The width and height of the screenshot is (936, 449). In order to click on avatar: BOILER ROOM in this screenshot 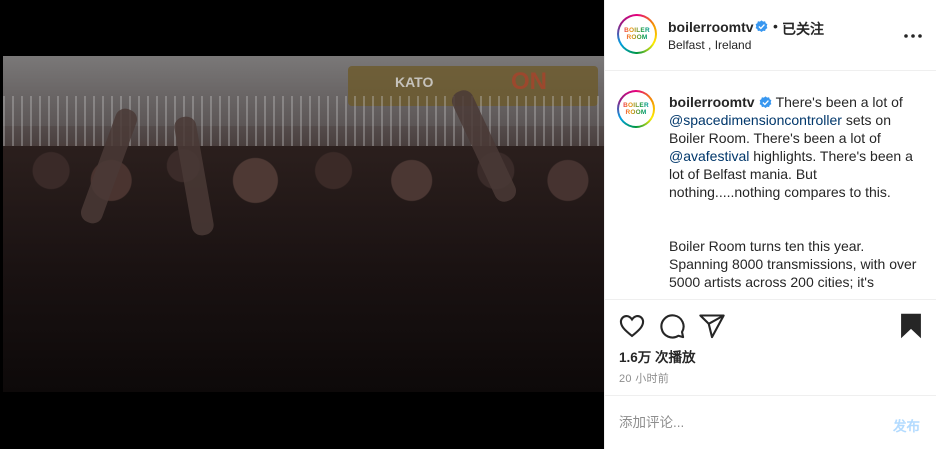, I will do `click(637, 34)`.